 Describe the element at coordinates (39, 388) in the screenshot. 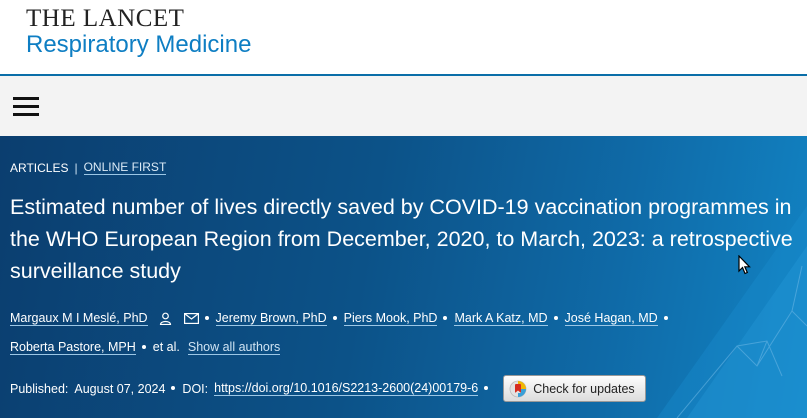

I see `published-label: Published:` at that location.